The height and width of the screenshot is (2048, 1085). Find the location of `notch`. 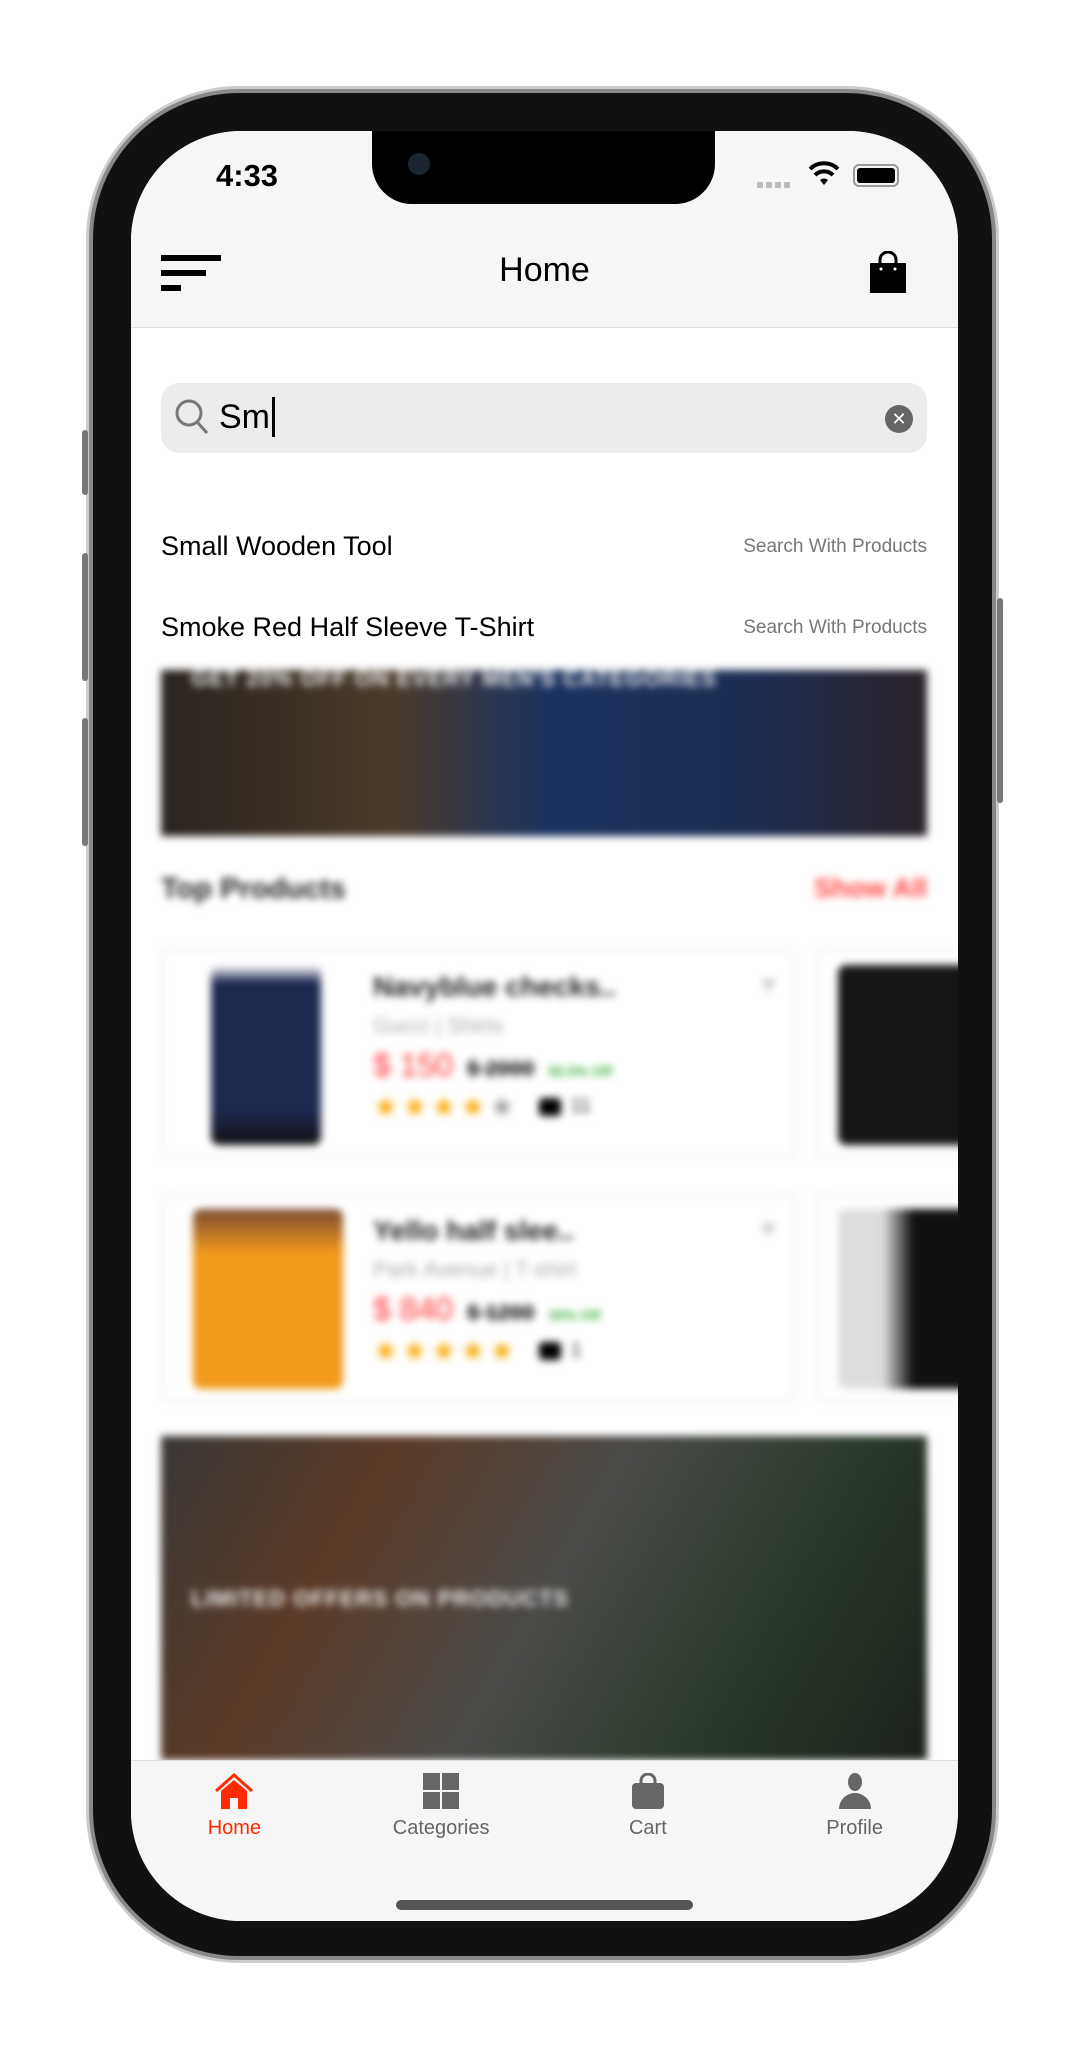

notch is located at coordinates (543, 167).